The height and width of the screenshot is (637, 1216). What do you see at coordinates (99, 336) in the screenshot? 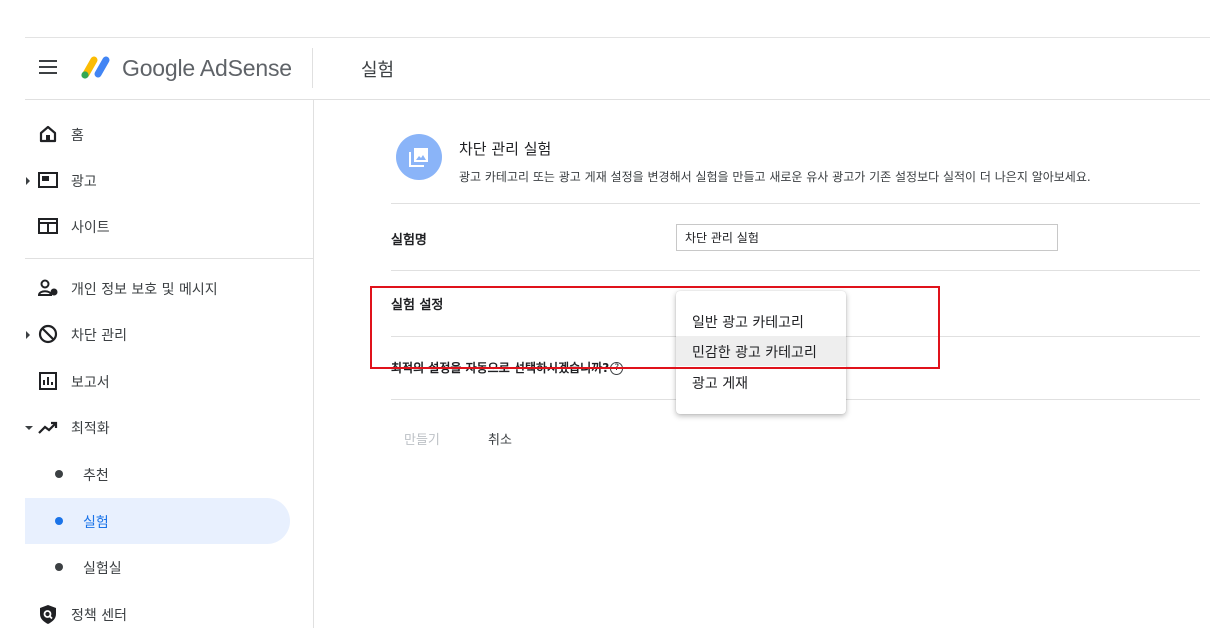
I see `sidebar-item-label: 차단 관리` at bounding box center [99, 336].